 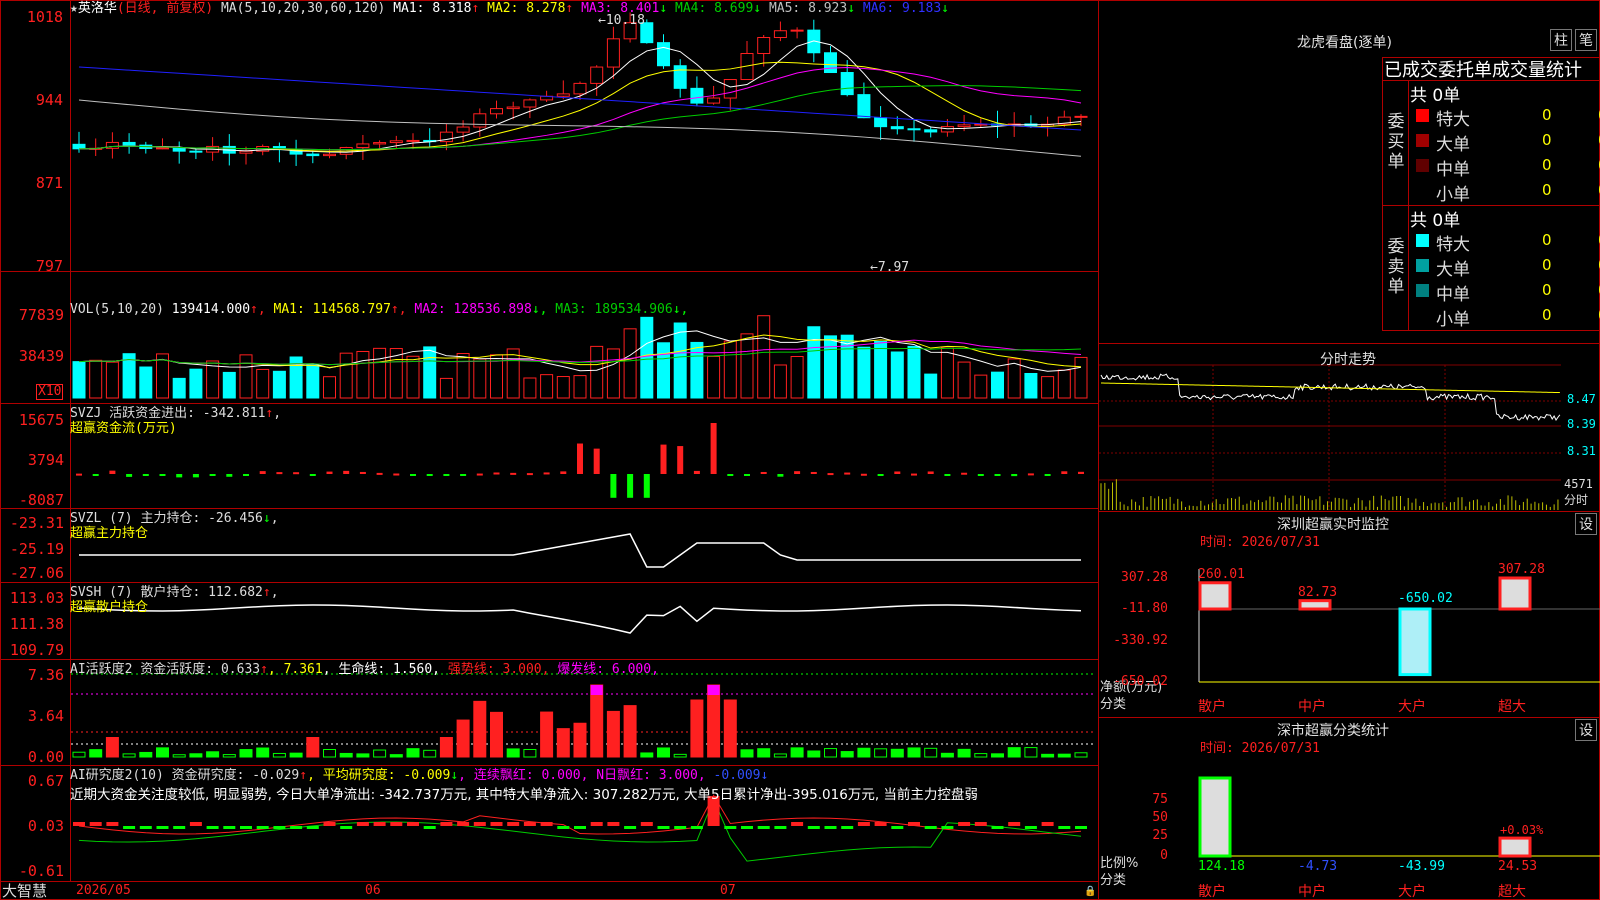 What do you see at coordinates (1330, 437) in the screenshot?
I see `intraday-chart` at bounding box center [1330, 437].